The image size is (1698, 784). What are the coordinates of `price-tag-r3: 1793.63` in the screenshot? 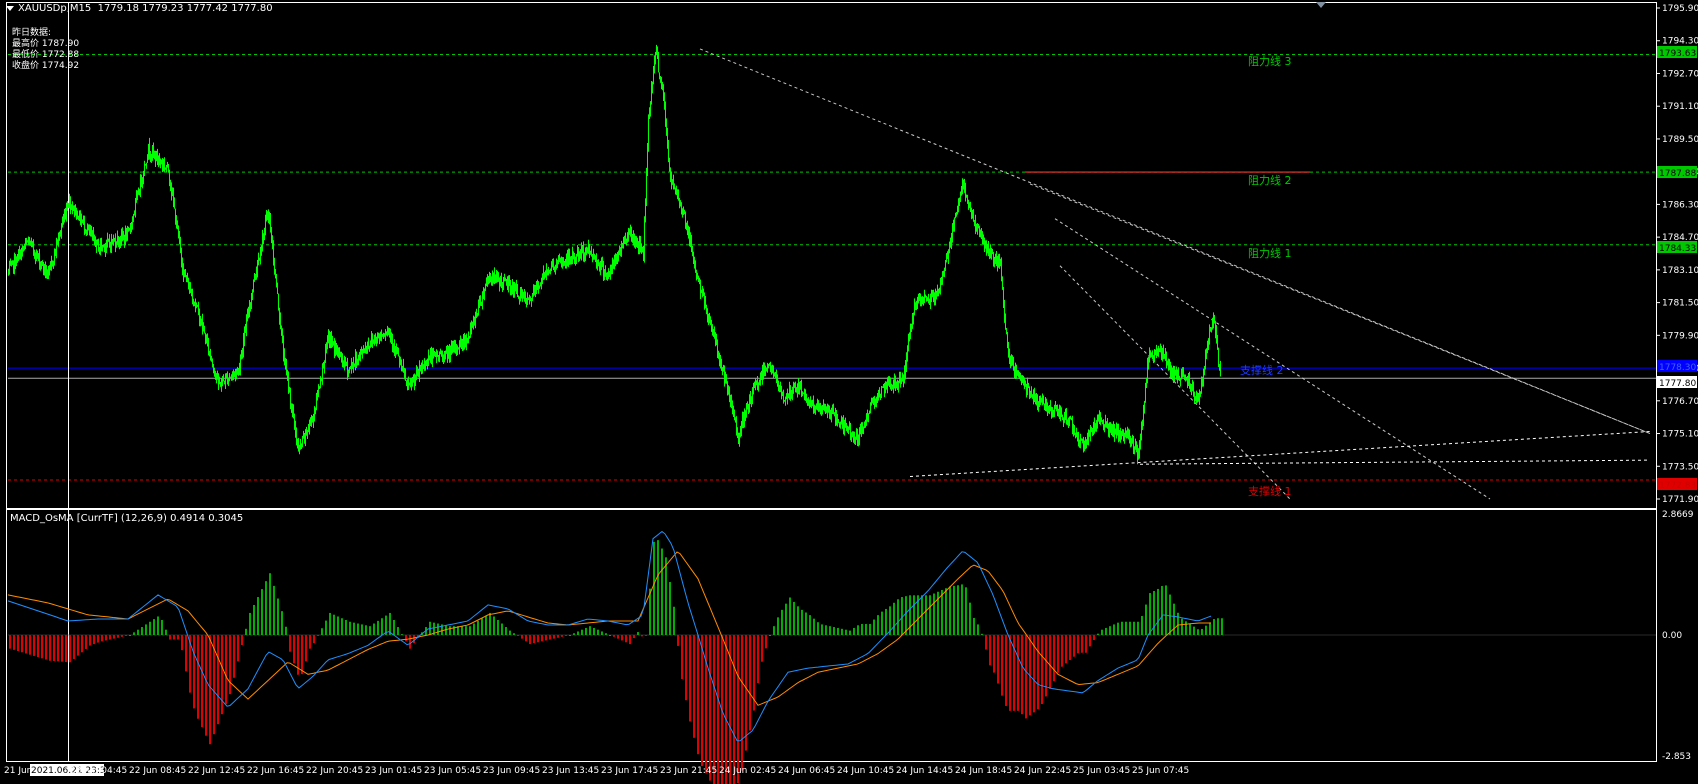 It's located at (1677, 52).